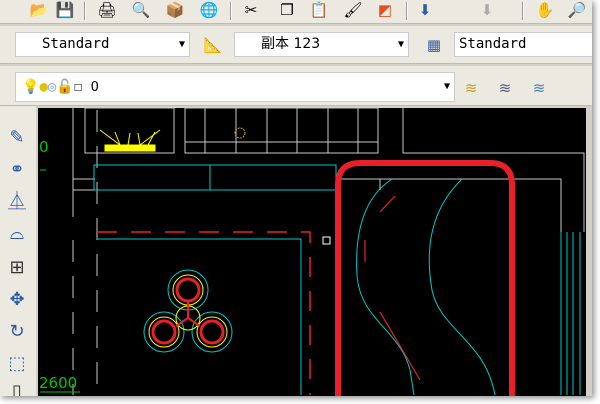  What do you see at coordinates (326, 240) in the screenshot?
I see `grip-square` at bounding box center [326, 240].